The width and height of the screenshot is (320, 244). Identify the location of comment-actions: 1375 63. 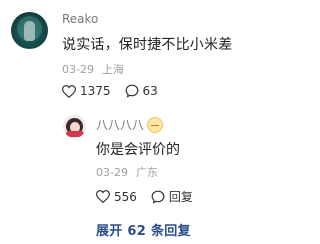
(117, 91).